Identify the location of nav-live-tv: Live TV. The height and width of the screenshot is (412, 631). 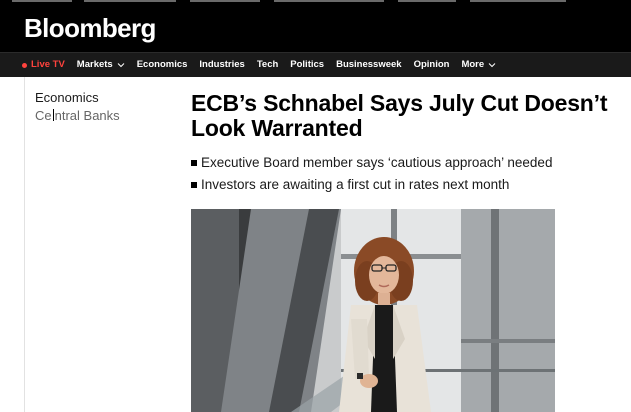
(43, 65).